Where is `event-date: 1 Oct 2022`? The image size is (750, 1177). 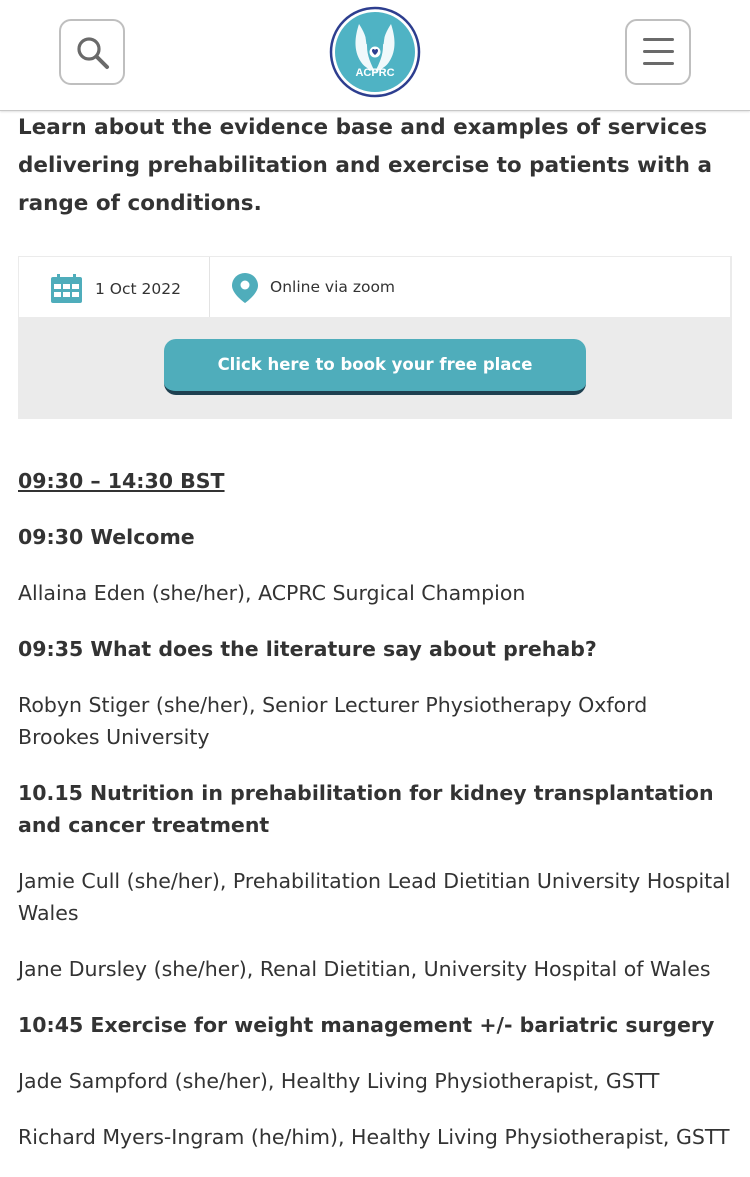
event-date: 1 Oct 2022 is located at coordinates (138, 289).